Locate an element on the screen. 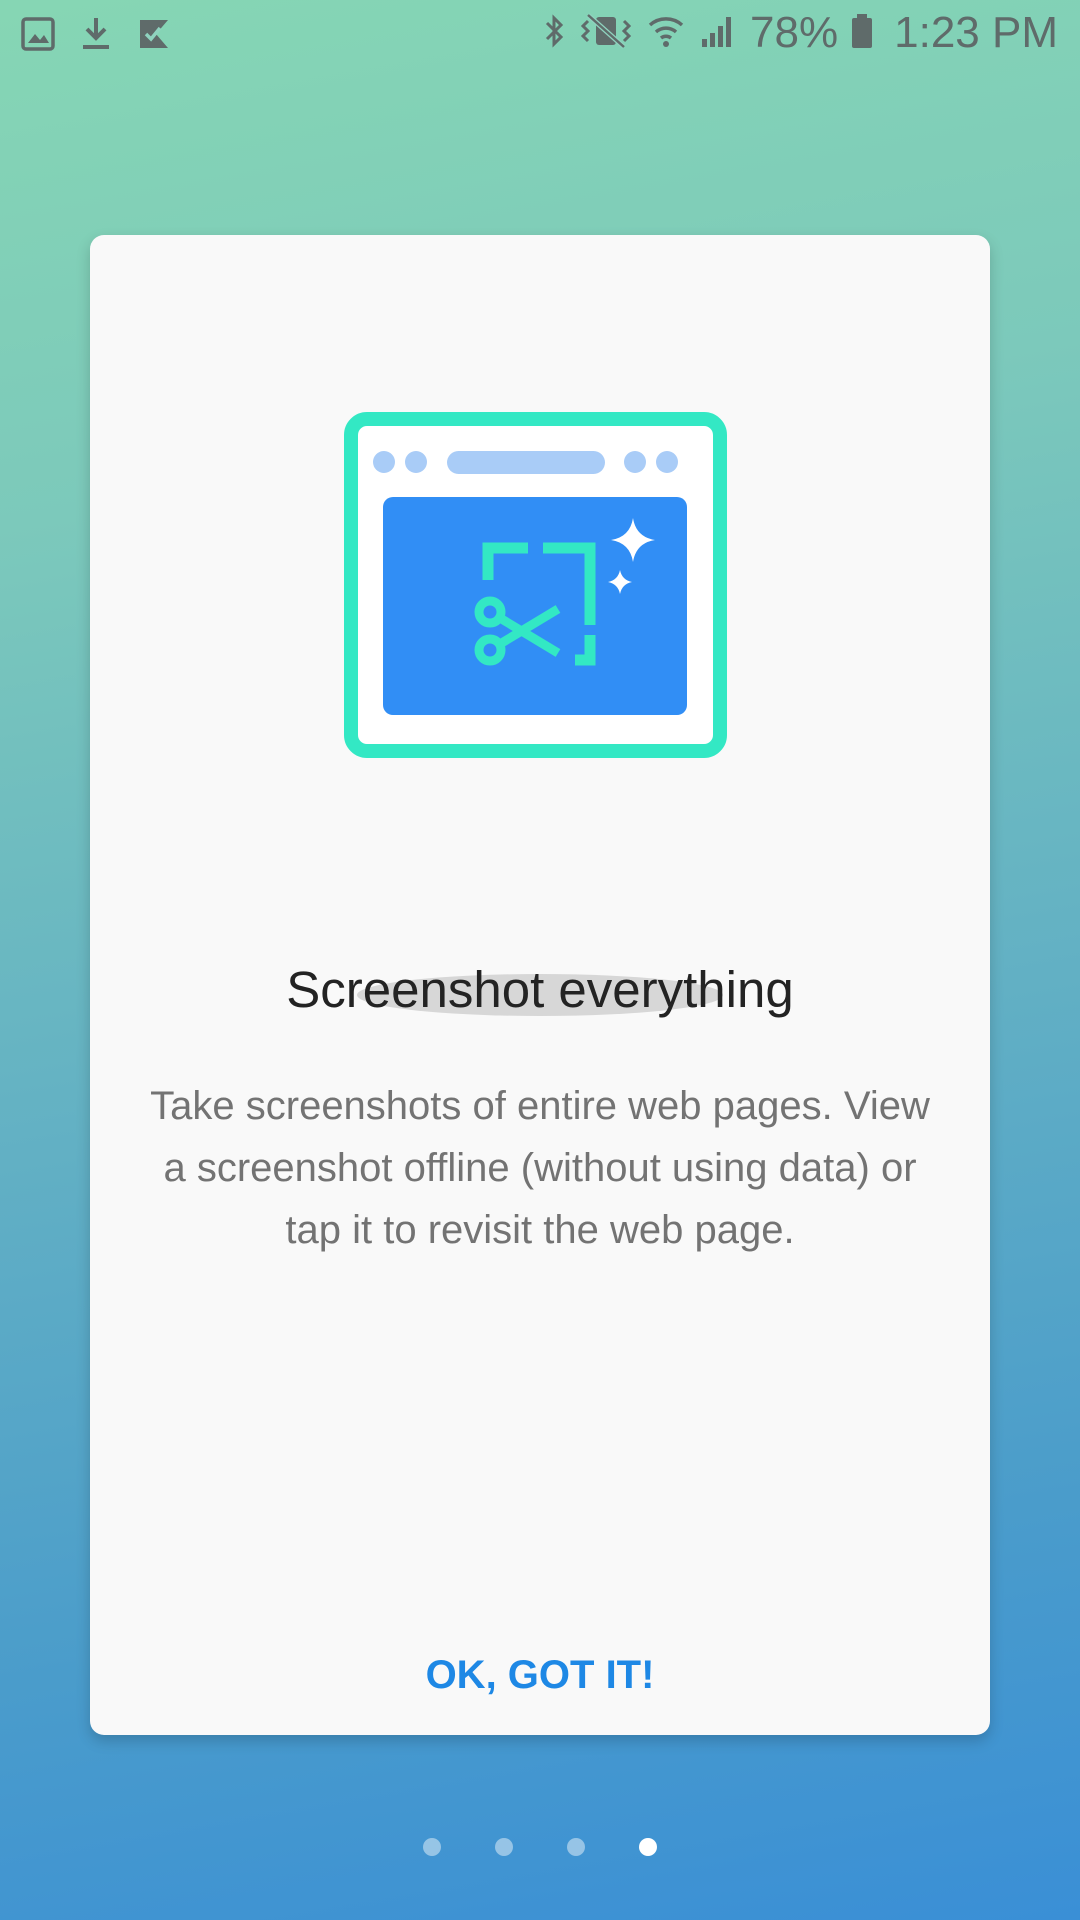  clock: 1:23 PM is located at coordinates (976, 32).